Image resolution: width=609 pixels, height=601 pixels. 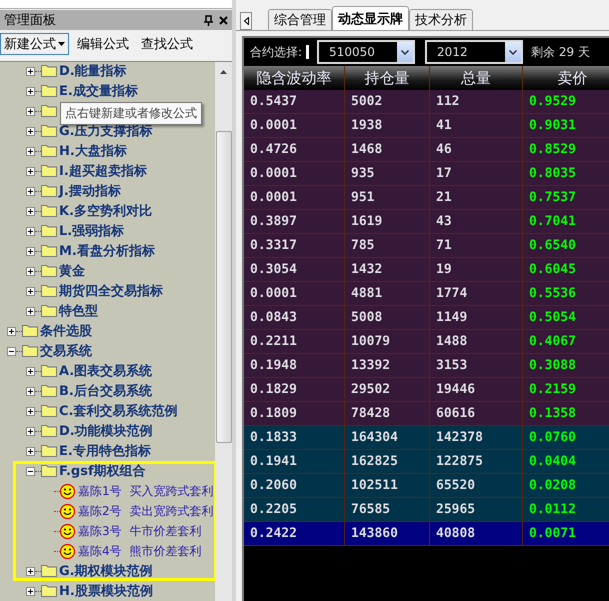 I want to click on close-icon, so click(x=223, y=20).